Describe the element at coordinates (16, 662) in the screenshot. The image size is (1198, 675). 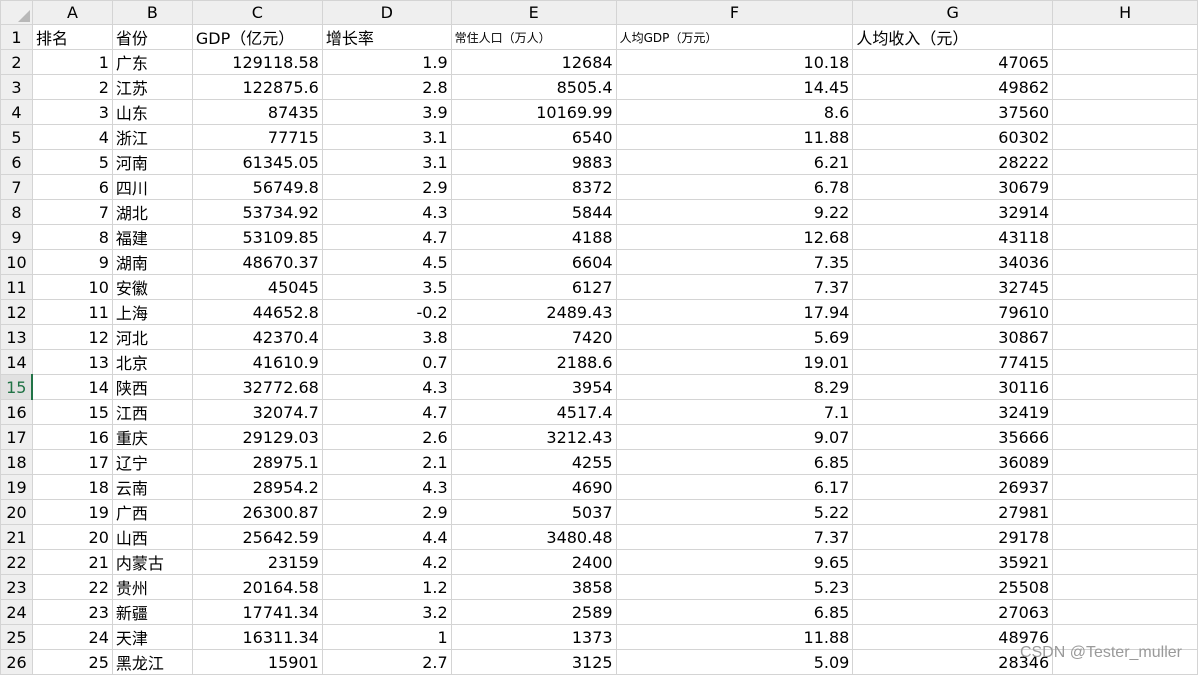
I see `row-header-26: 26` at that location.